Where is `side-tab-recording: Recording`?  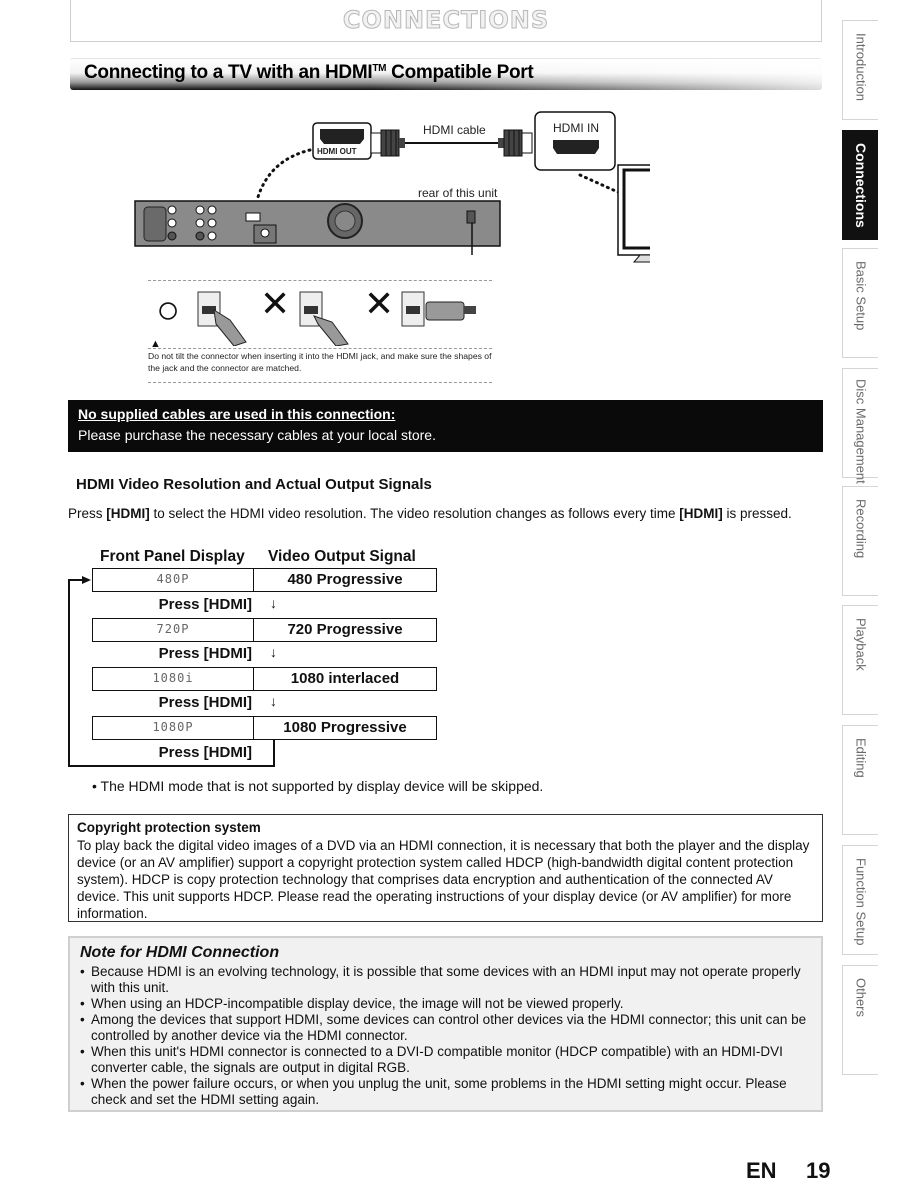 side-tab-recording: Recording is located at coordinates (860, 541).